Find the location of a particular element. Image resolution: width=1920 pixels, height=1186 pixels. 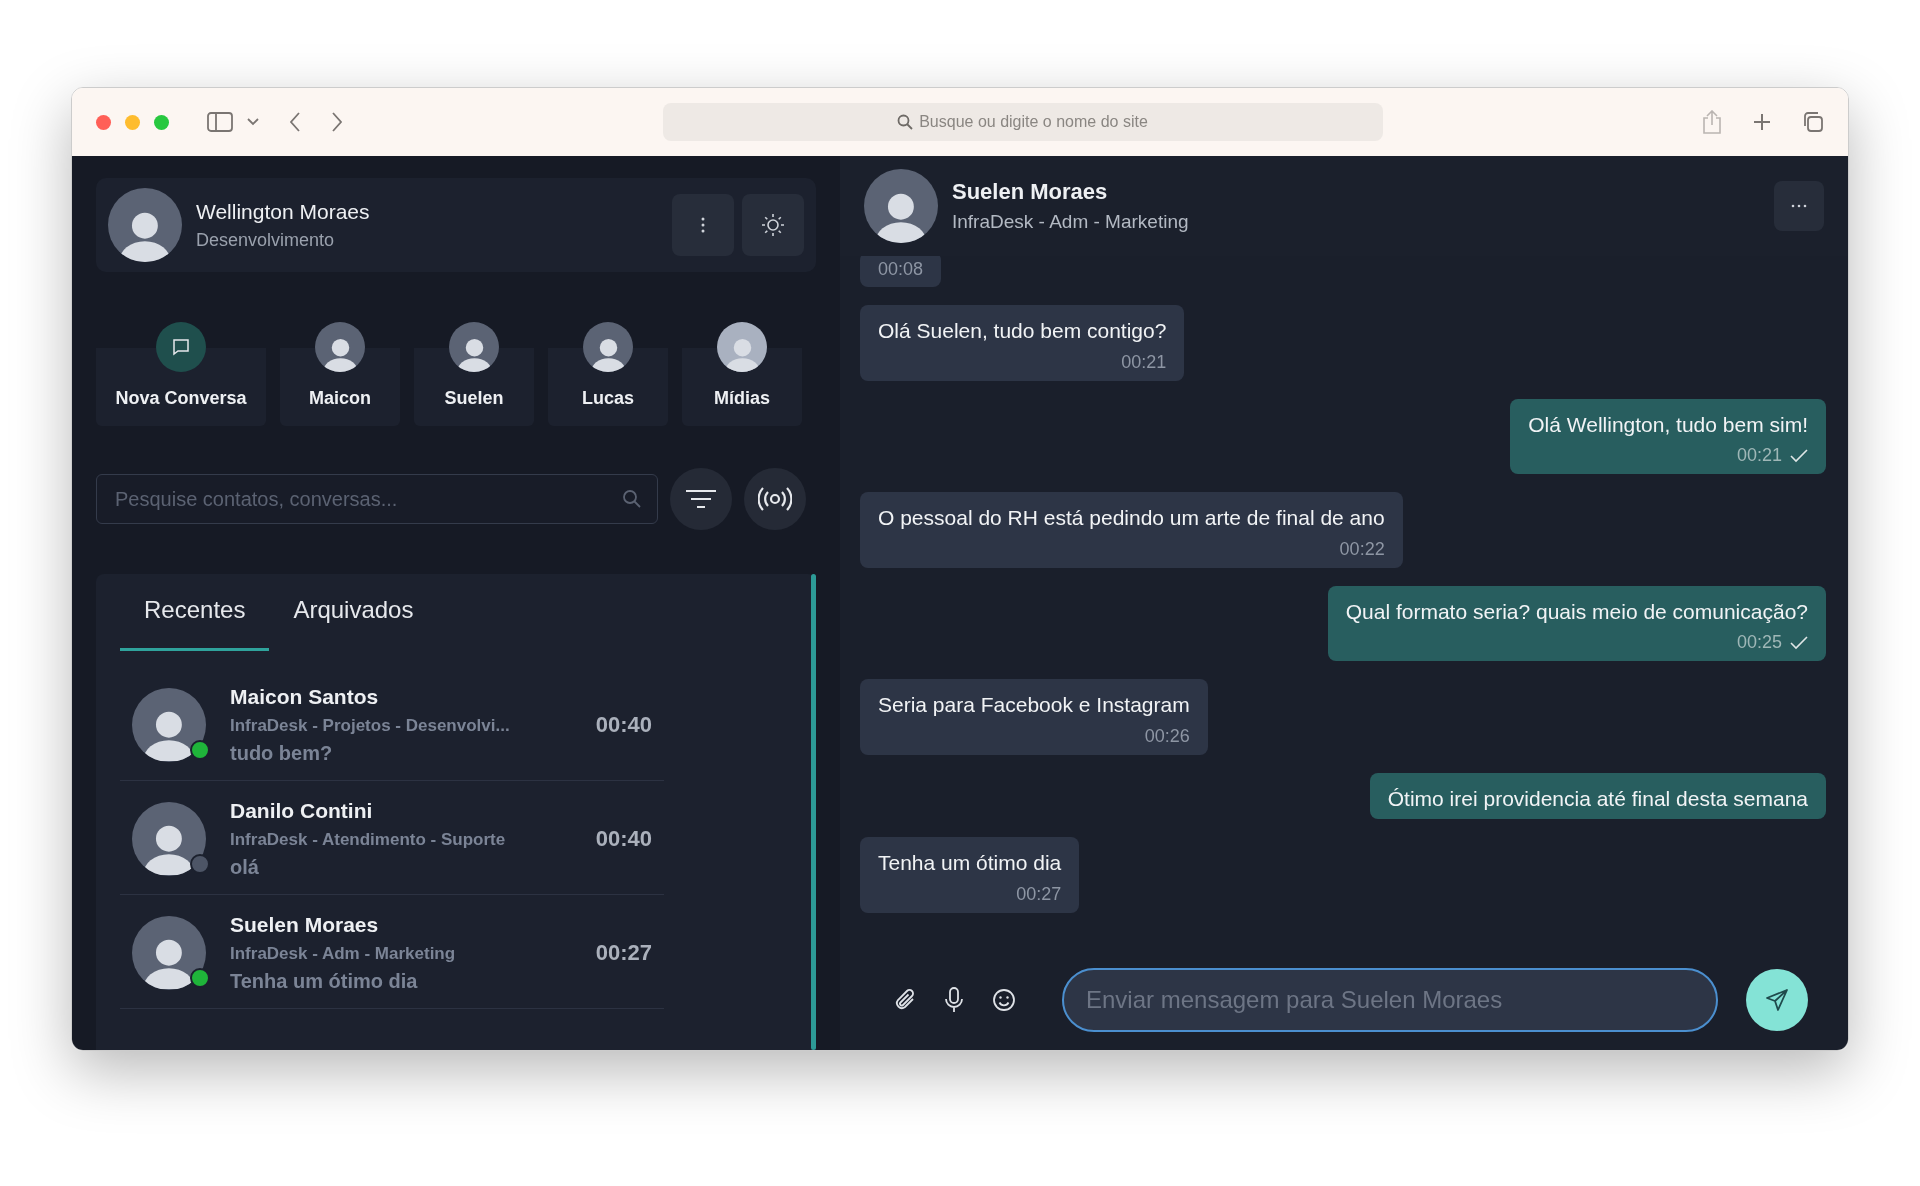

tabs-overview-icon is located at coordinates (1813, 122).